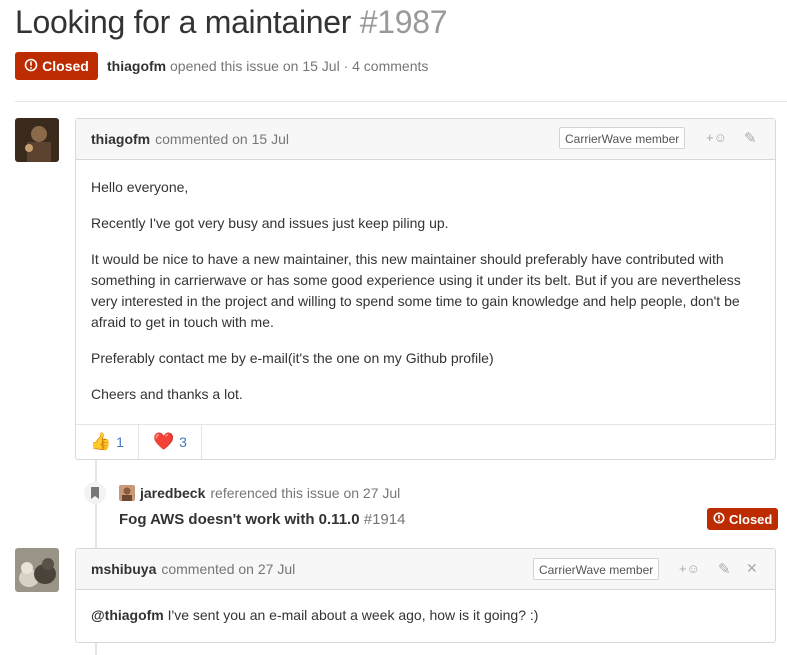 This screenshot has width=787, height=655. What do you see at coordinates (101, 441) in the screenshot?
I see `thumbs-up-icon: 👍` at bounding box center [101, 441].